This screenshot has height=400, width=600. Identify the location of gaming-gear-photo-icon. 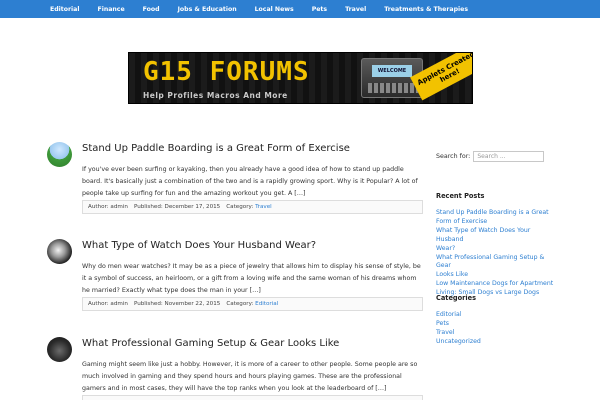
(59, 349).